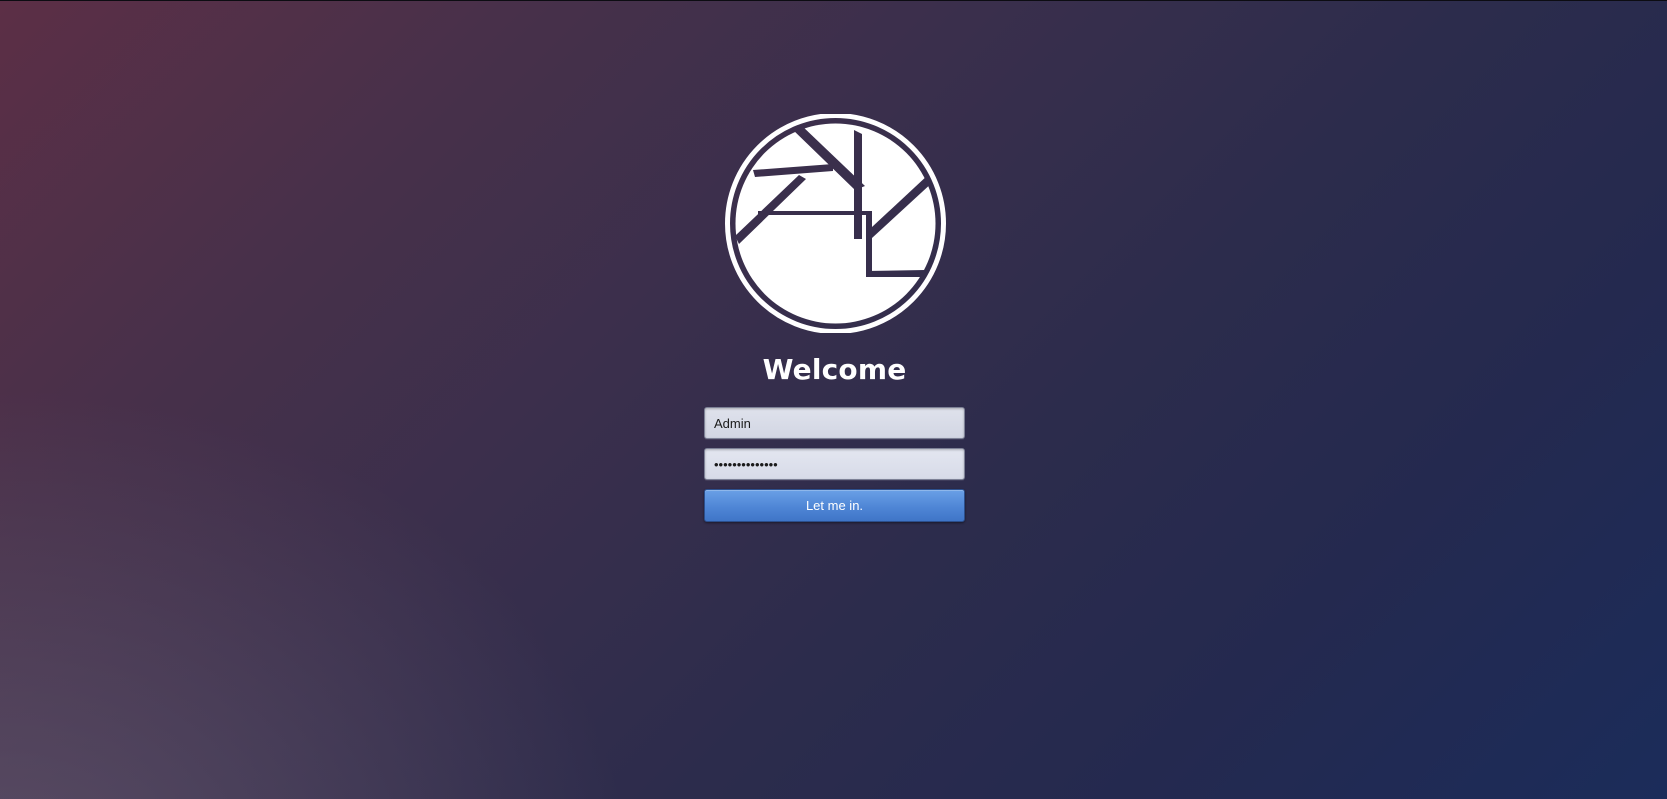 This screenshot has width=1667, height=799. What do you see at coordinates (835, 223) in the screenshot?
I see `camera-aperture-logo-icon` at bounding box center [835, 223].